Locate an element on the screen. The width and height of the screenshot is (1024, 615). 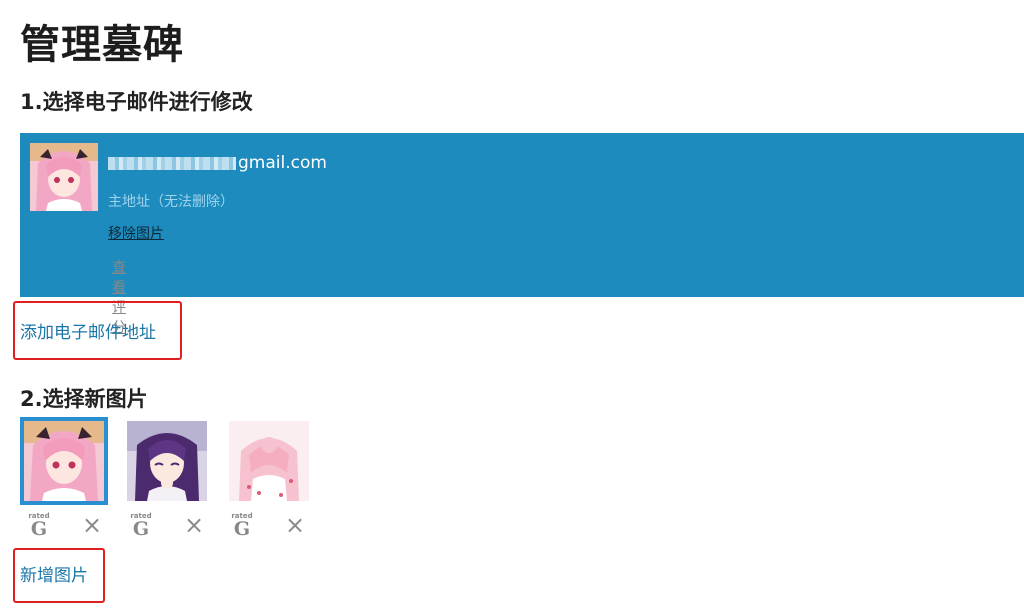
view-rating-link: 查看评分 is located at coordinates (119, 296).